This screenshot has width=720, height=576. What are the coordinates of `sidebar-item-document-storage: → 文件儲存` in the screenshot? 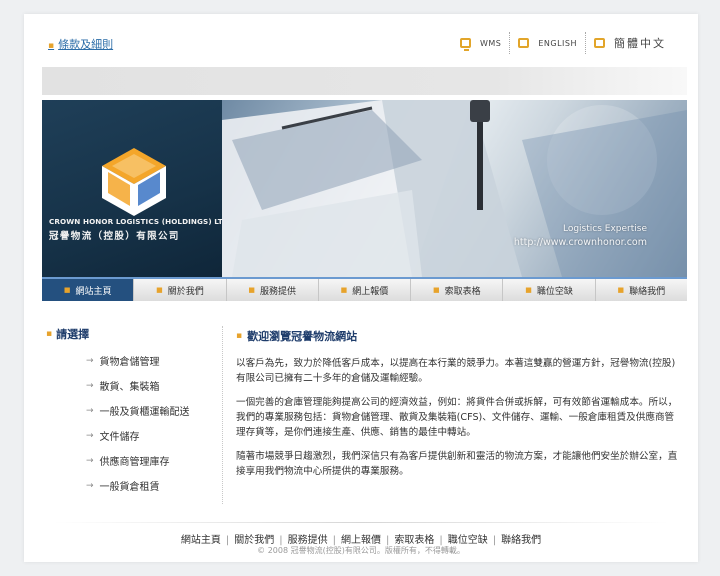 It's located at (131, 435).